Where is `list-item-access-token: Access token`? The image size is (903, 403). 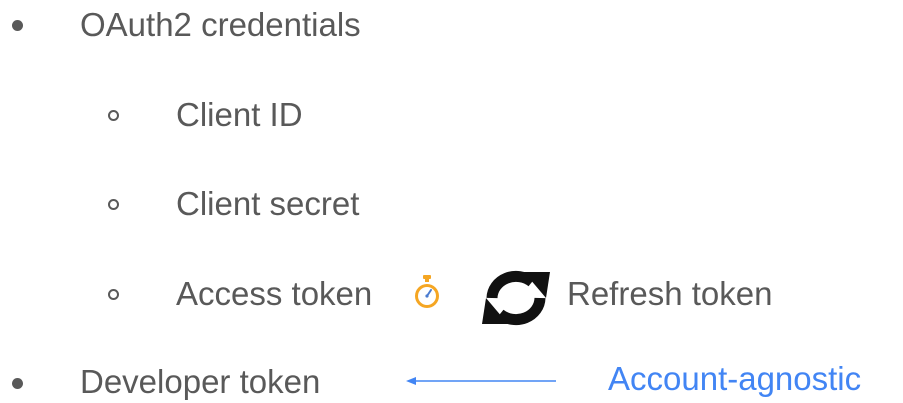 list-item-access-token: Access token is located at coordinates (274, 293).